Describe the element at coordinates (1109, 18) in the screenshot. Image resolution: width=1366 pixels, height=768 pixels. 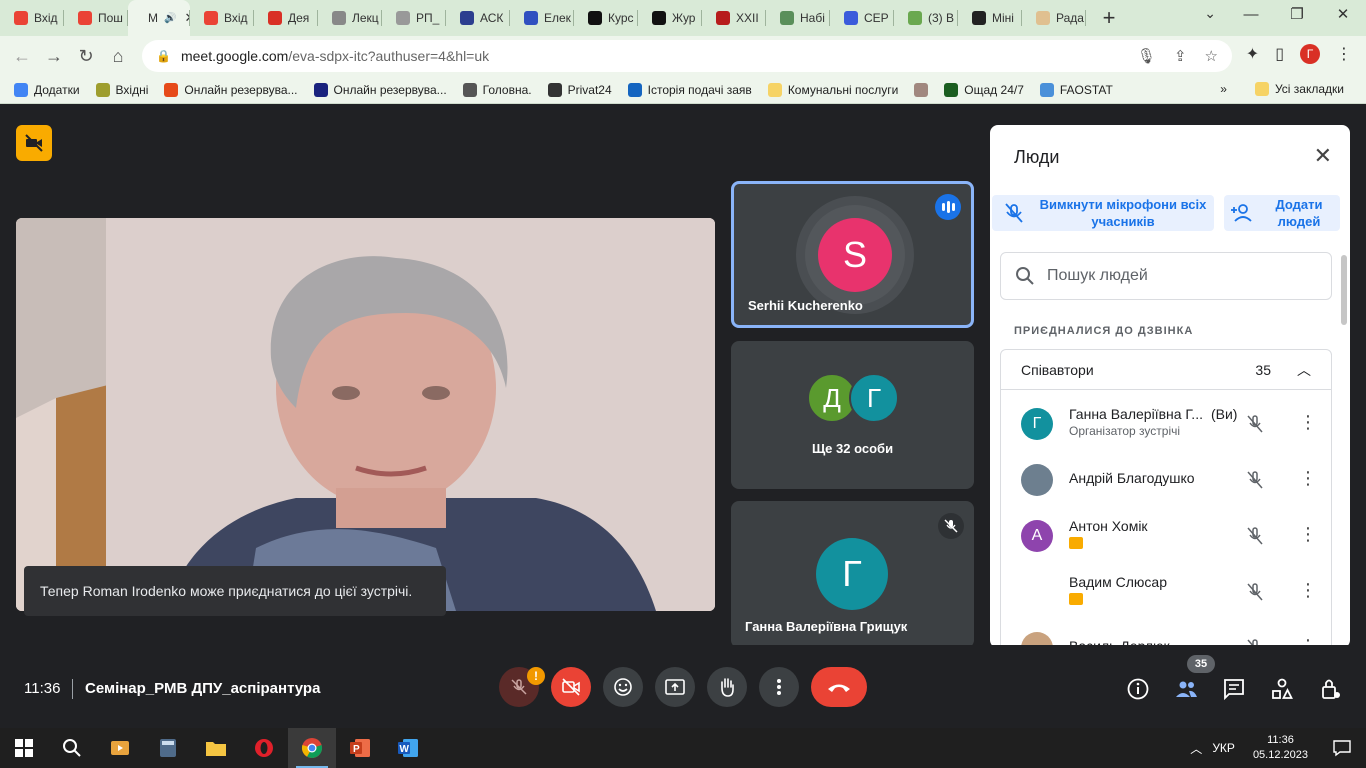
I see `new-tab-button: +` at that location.